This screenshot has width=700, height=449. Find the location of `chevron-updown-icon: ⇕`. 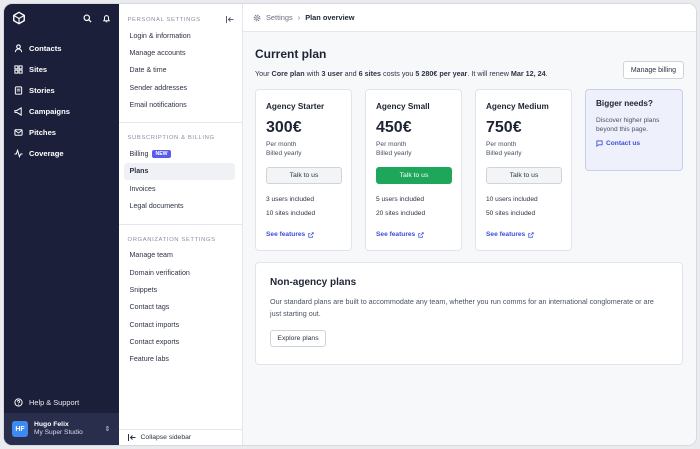

chevron-updown-icon: ⇕ is located at coordinates (107, 429).